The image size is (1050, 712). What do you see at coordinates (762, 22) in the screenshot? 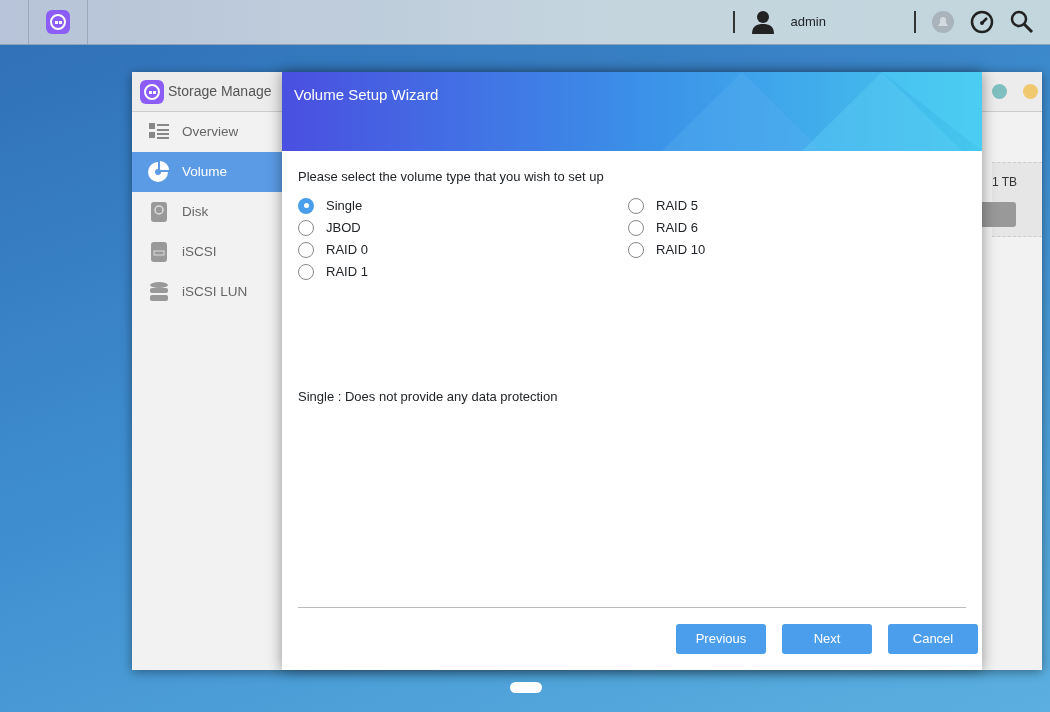
I see `user-icon` at bounding box center [762, 22].